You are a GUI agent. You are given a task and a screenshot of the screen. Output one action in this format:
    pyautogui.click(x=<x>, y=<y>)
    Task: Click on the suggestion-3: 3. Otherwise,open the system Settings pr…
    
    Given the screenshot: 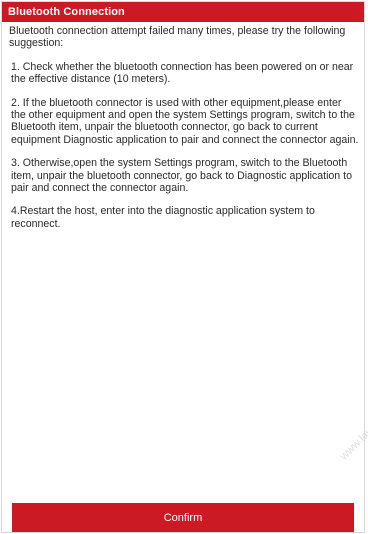 What is the action you would take?
    pyautogui.click(x=181, y=176)
    